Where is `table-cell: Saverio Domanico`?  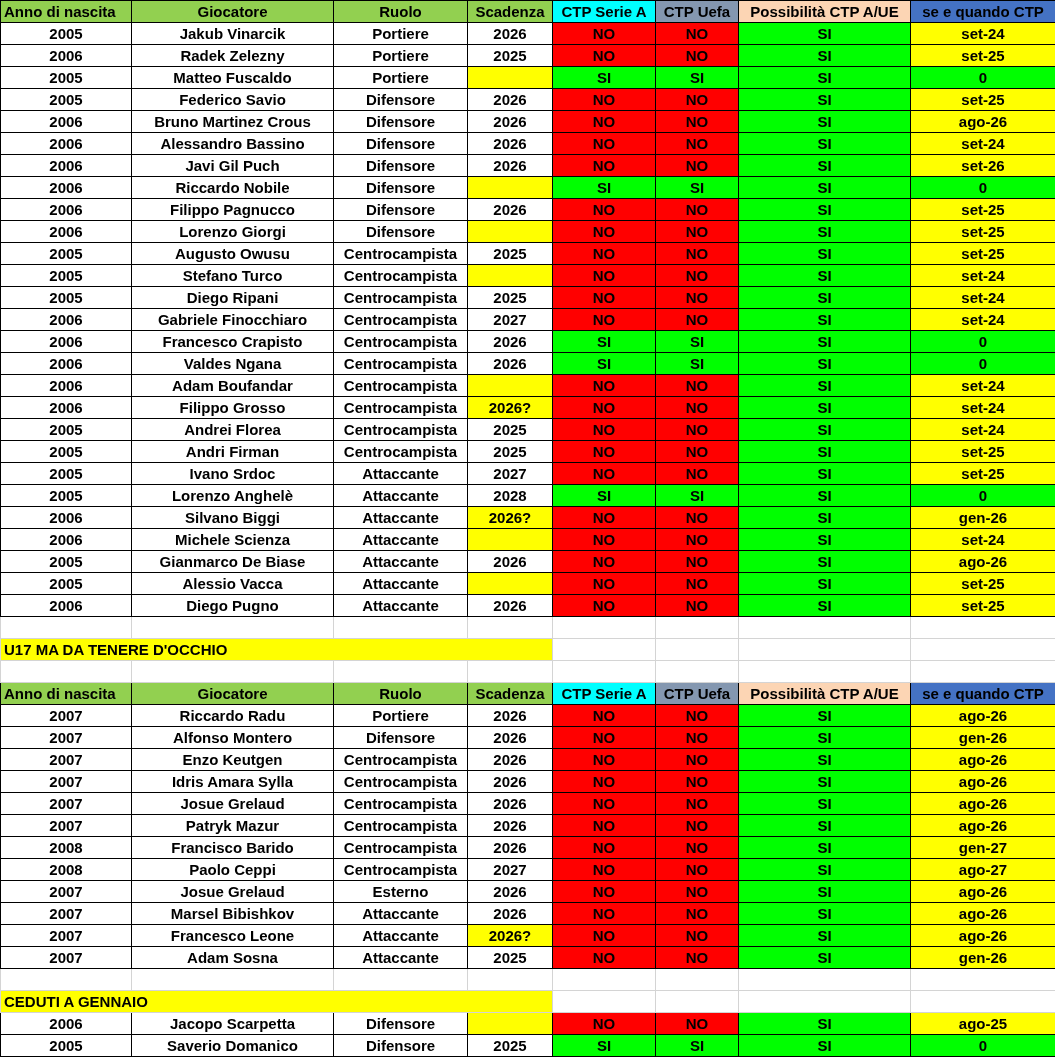 table-cell: Saverio Domanico is located at coordinates (232, 1045).